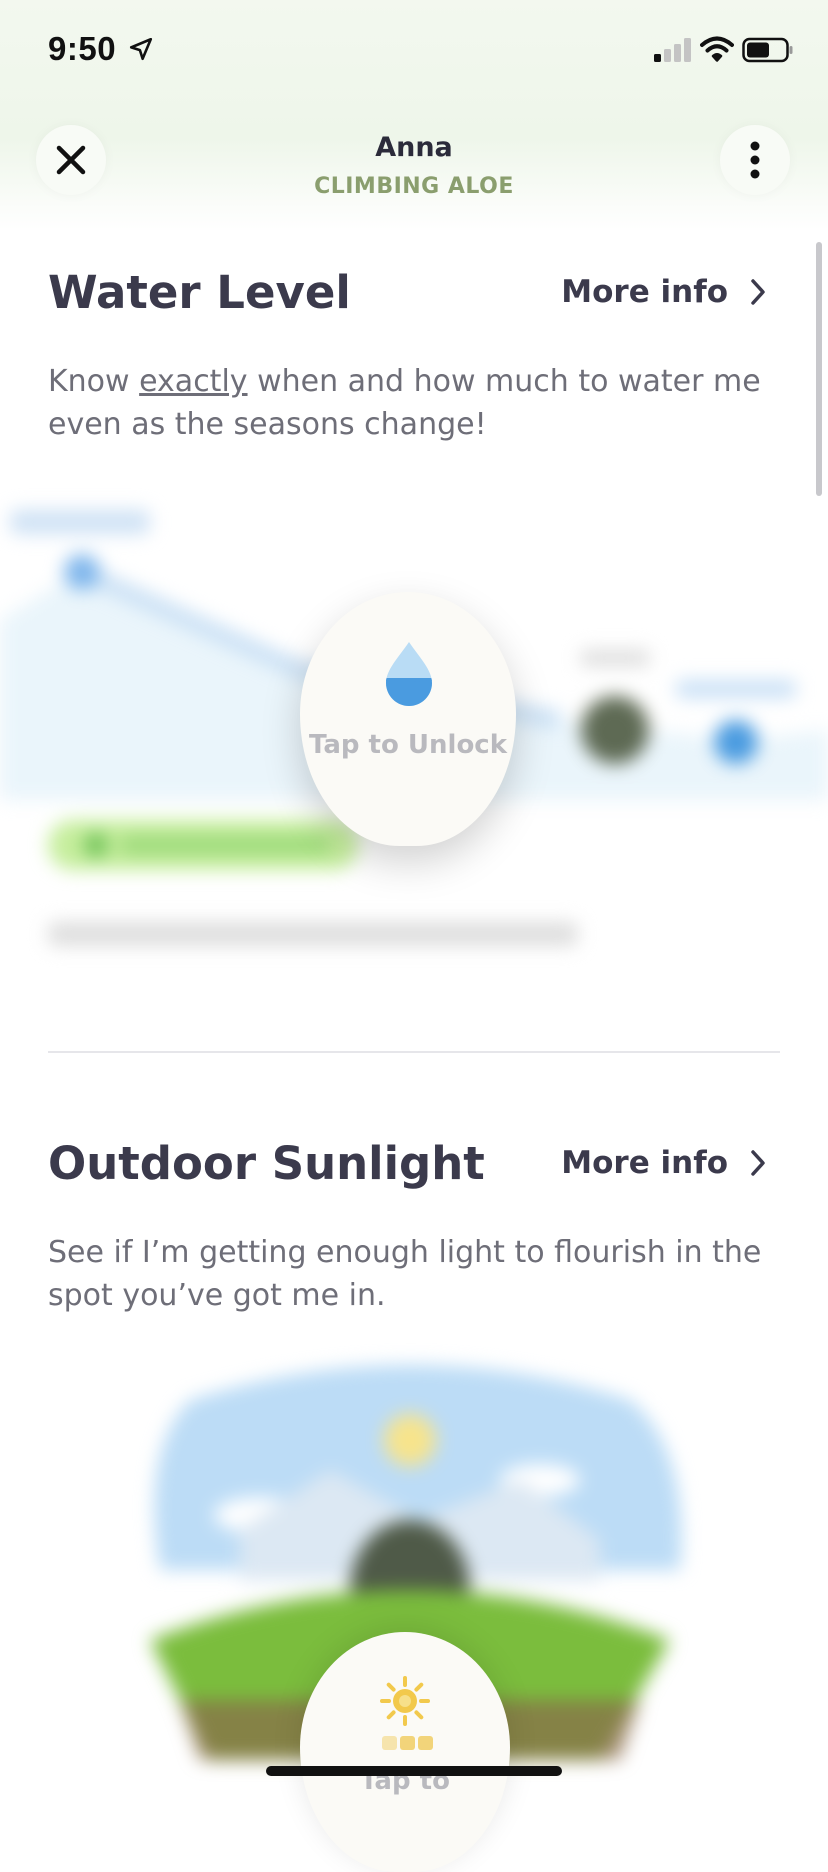 The width and height of the screenshot is (828, 1872). I want to click on more-options-button, so click(755, 160).